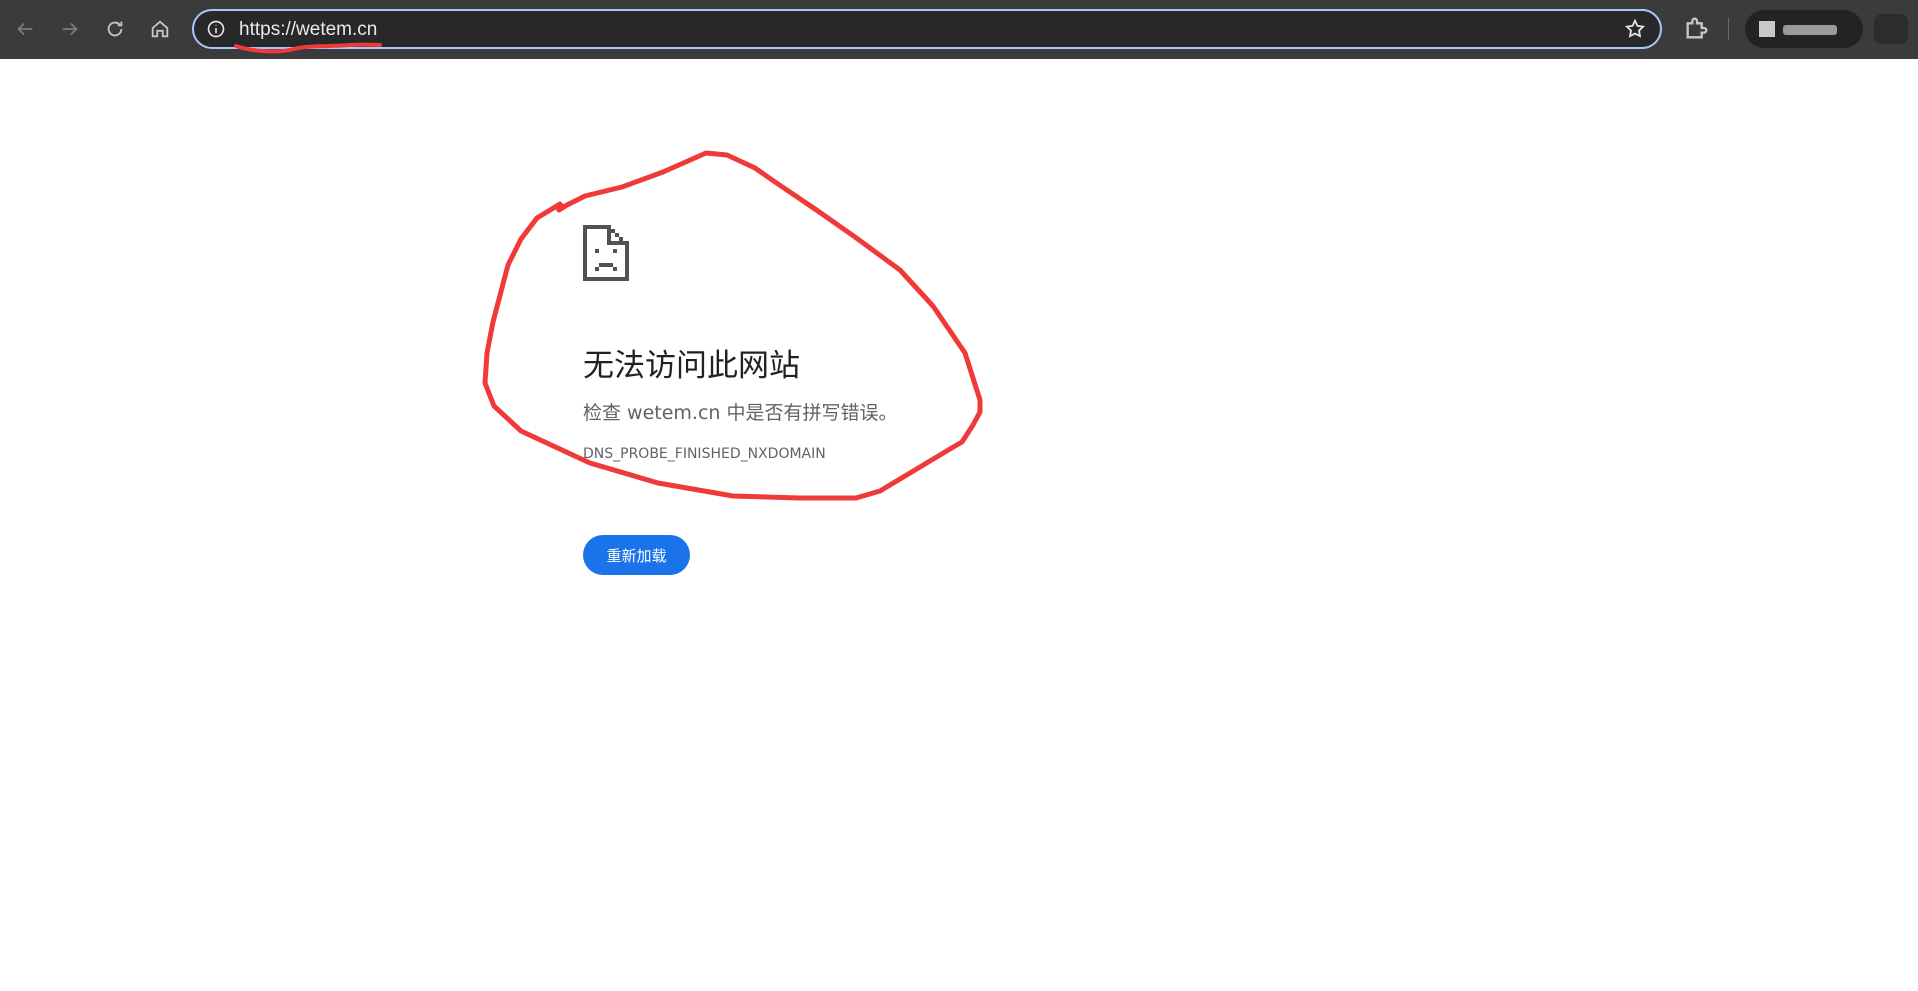  What do you see at coordinates (606, 253) in the screenshot?
I see `sad-page-icon` at bounding box center [606, 253].